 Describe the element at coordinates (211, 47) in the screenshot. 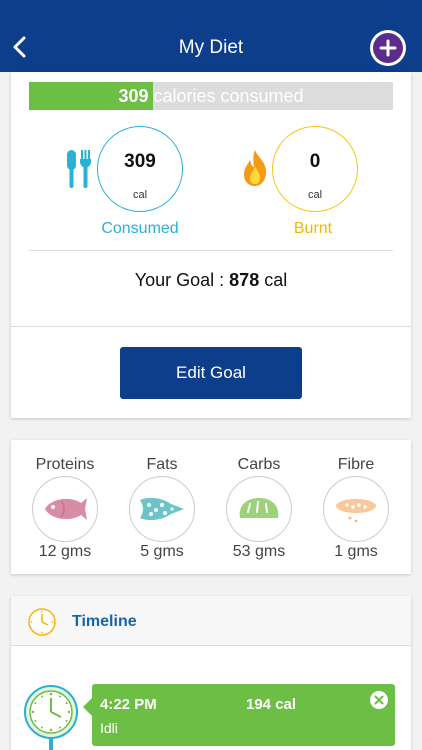

I see `page-title: My Diet` at that location.